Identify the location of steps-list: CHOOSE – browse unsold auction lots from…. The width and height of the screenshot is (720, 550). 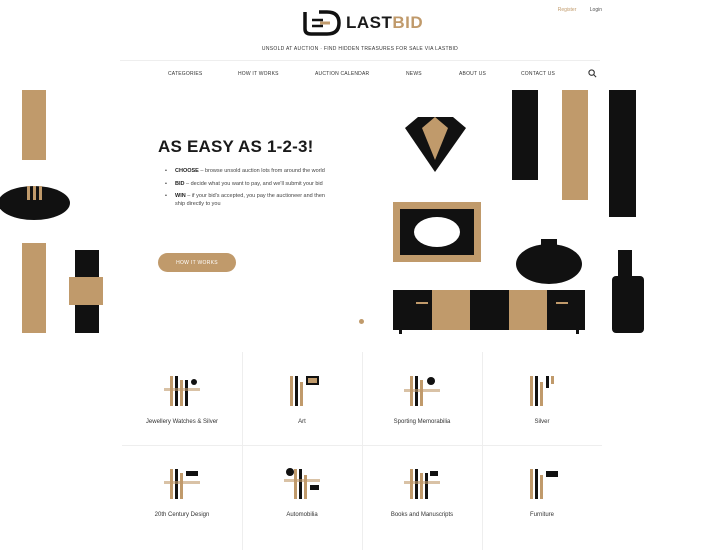
(245, 190).